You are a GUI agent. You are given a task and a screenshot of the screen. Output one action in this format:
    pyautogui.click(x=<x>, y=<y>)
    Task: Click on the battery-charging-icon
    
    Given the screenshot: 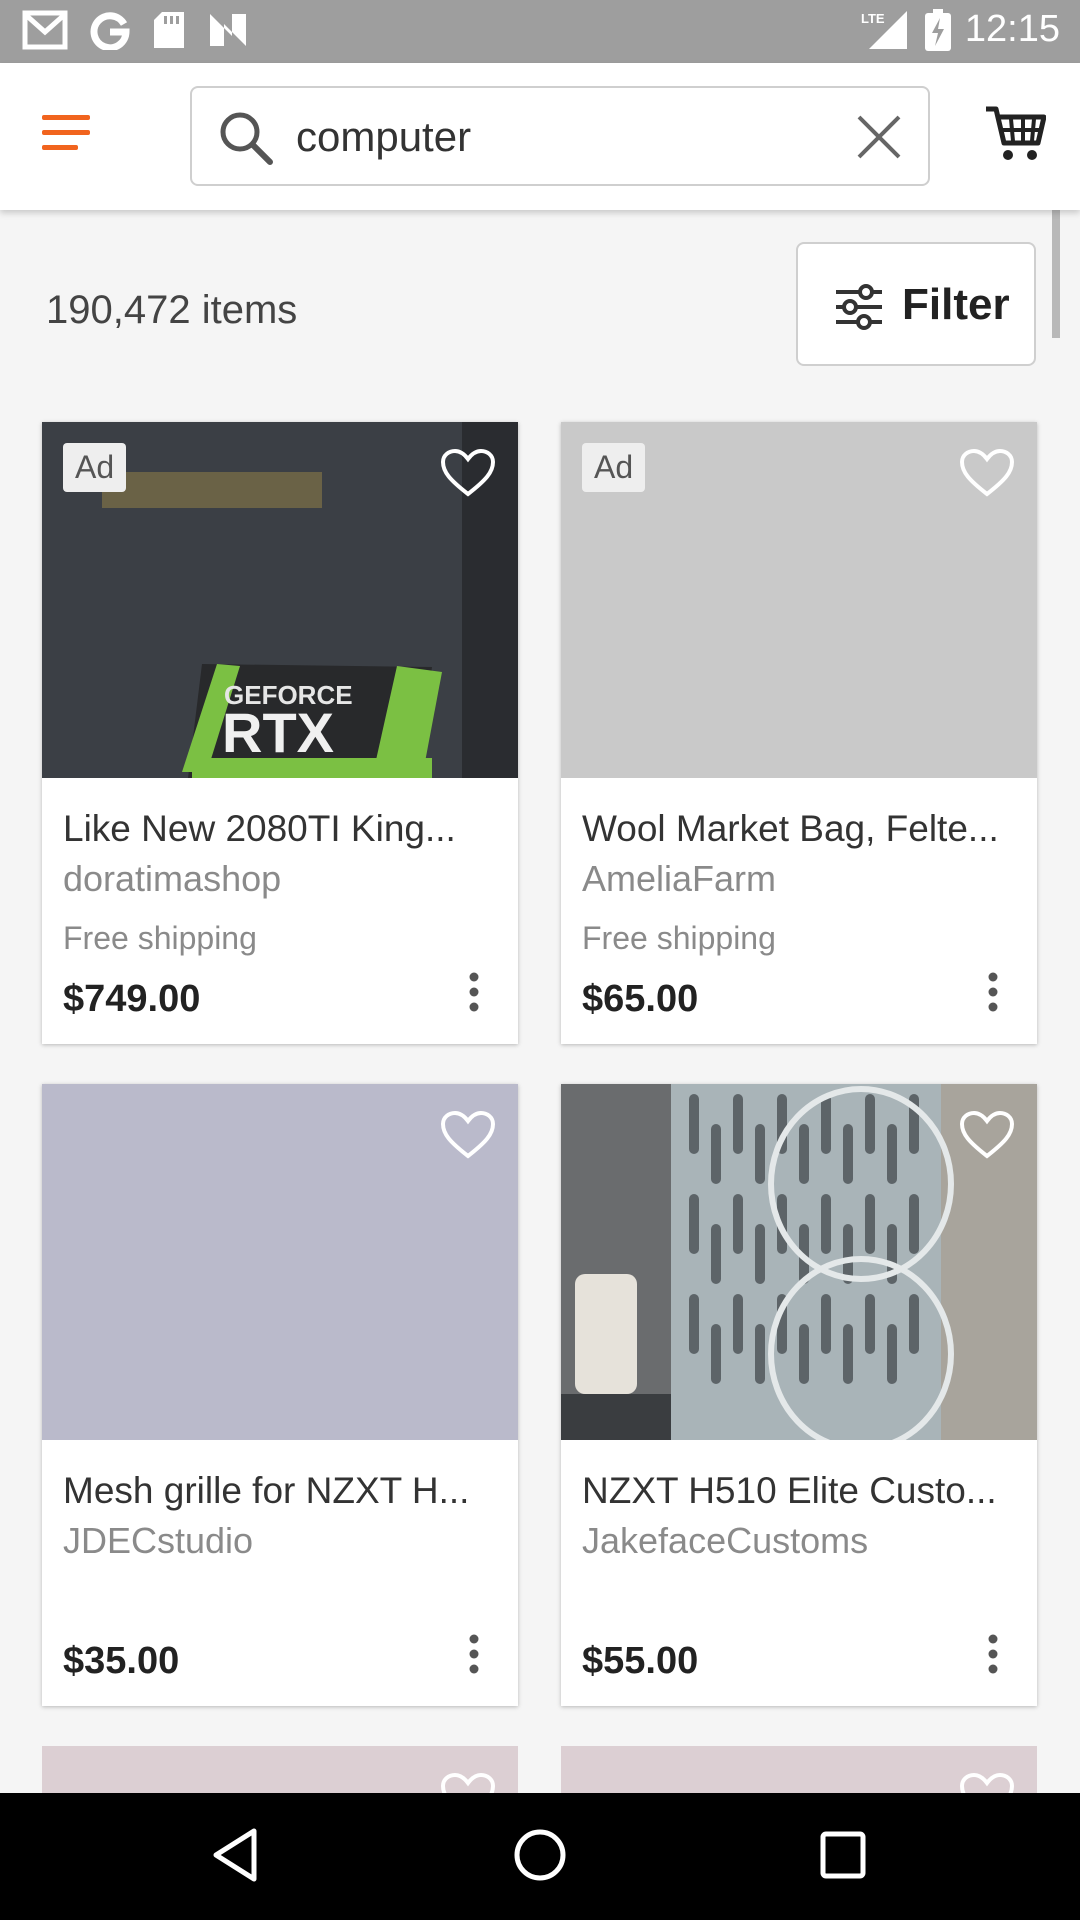 What is the action you would take?
    pyautogui.click(x=937, y=29)
    